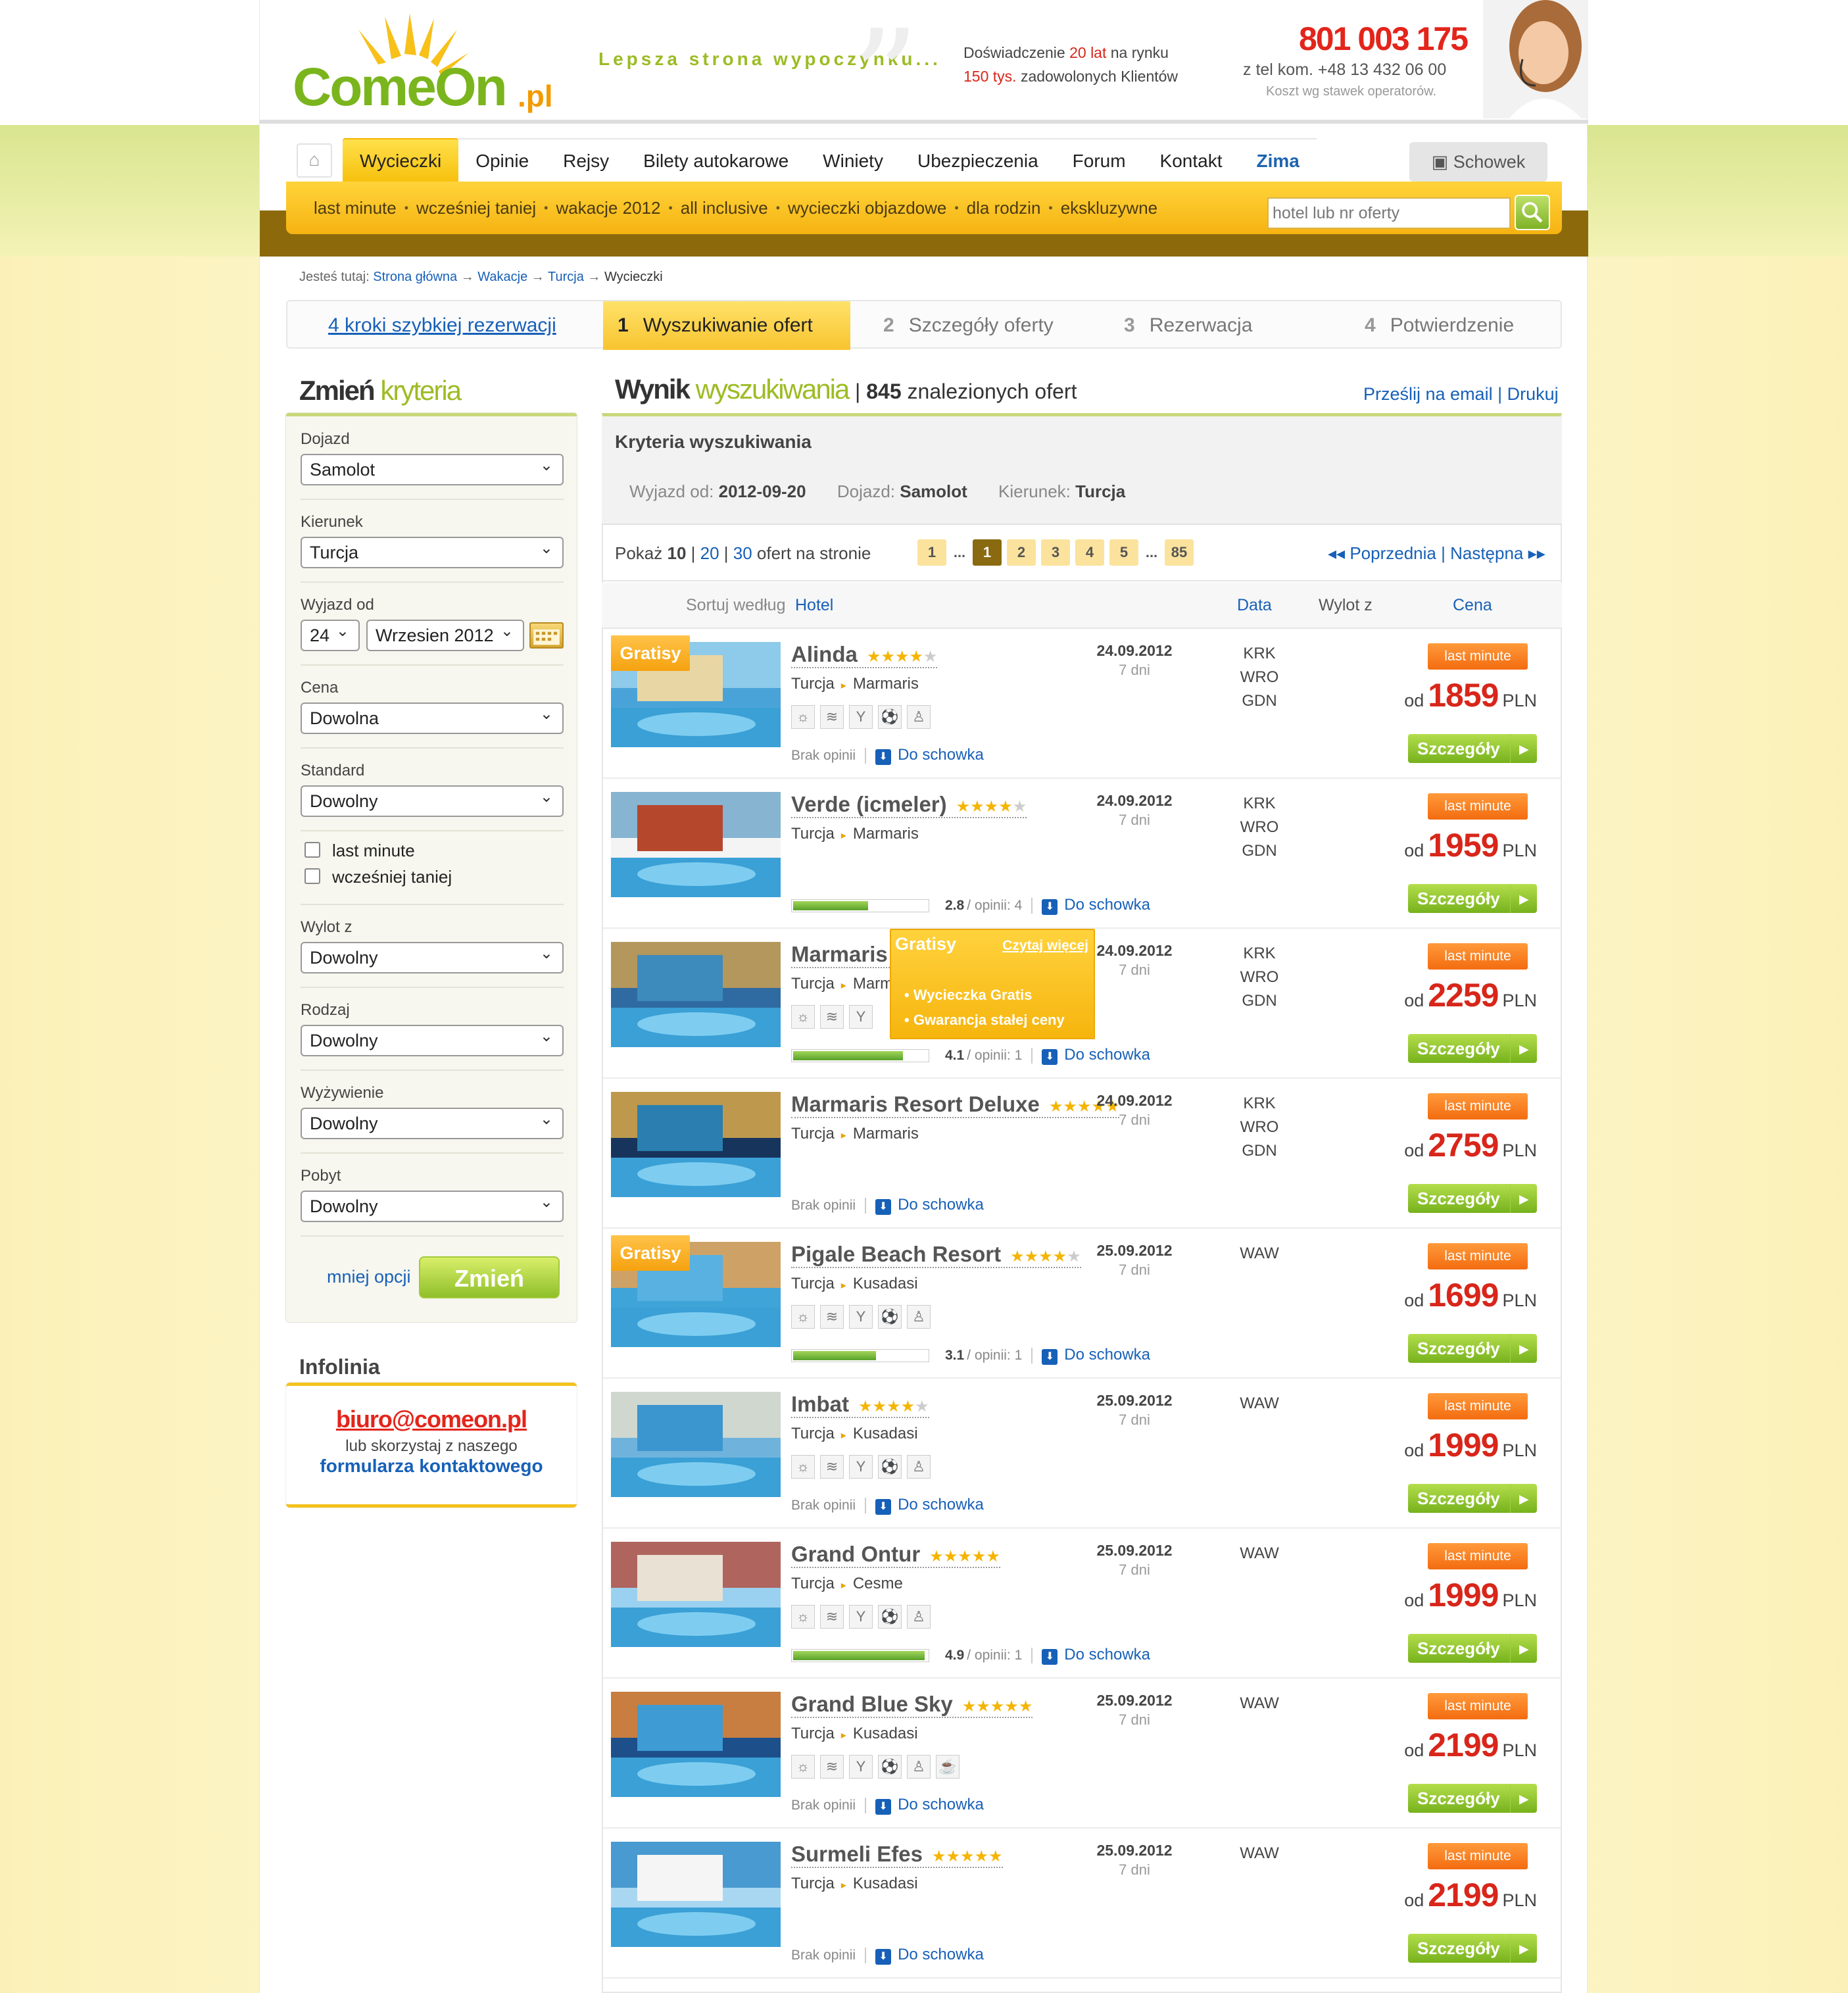 The image size is (1848, 1993). Describe the element at coordinates (895, 1555) in the screenshot. I see `hotel-name: Grand Ontur ★★★★★` at that location.